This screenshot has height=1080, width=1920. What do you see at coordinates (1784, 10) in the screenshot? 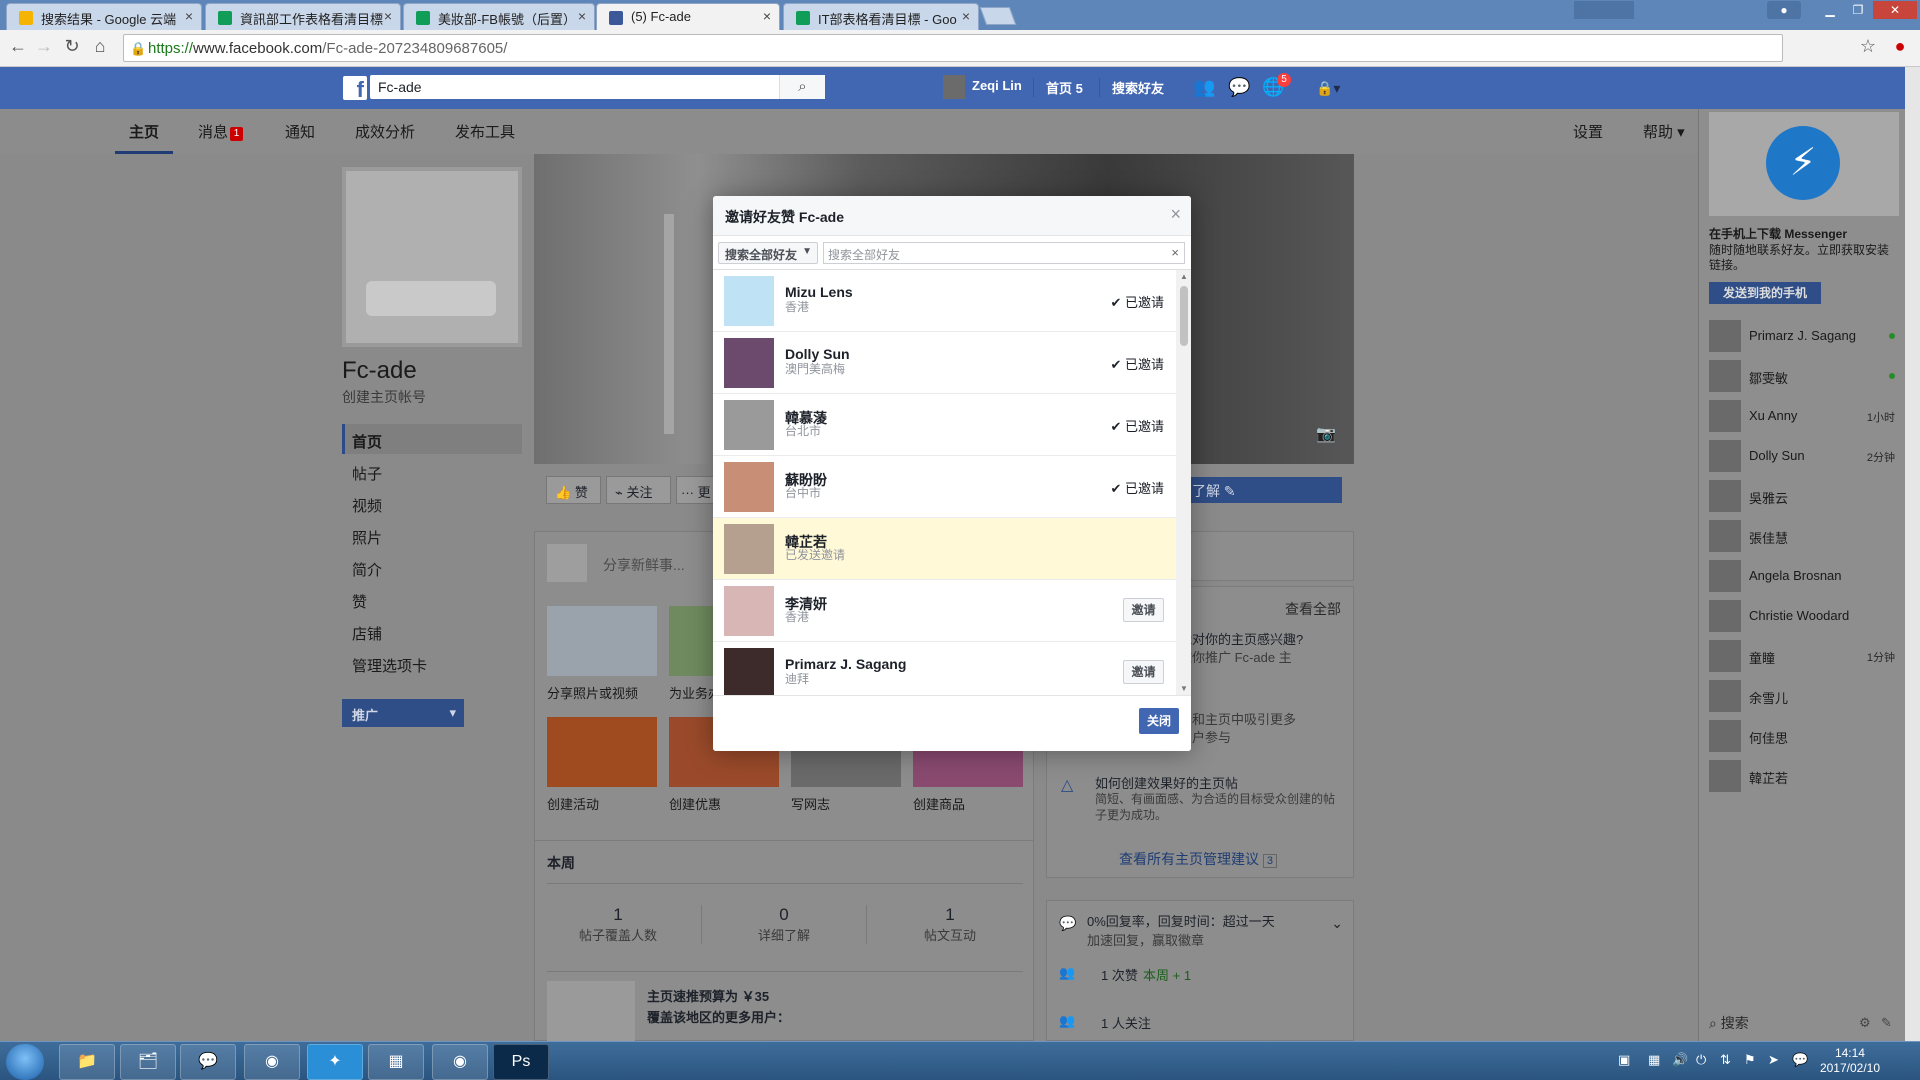
I see `user-switch-button: ●` at bounding box center [1784, 10].